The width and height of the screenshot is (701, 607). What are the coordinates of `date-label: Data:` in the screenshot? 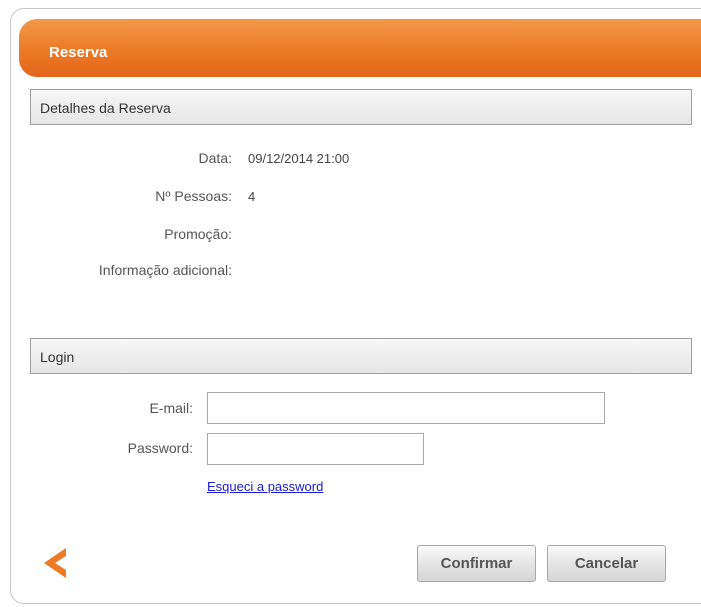 It's located at (215, 158).